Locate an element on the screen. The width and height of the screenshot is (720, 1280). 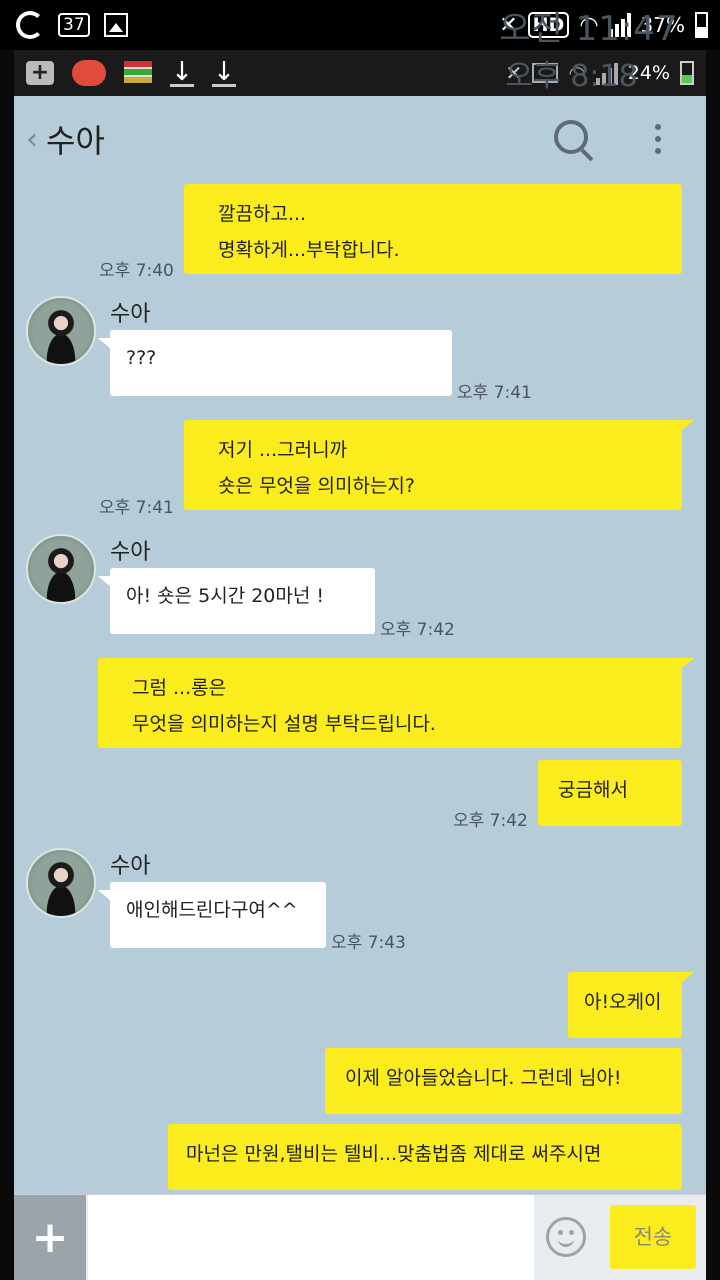
message-line: 아! 숏은 5시간 20마넌 ! is located at coordinates (225, 596).